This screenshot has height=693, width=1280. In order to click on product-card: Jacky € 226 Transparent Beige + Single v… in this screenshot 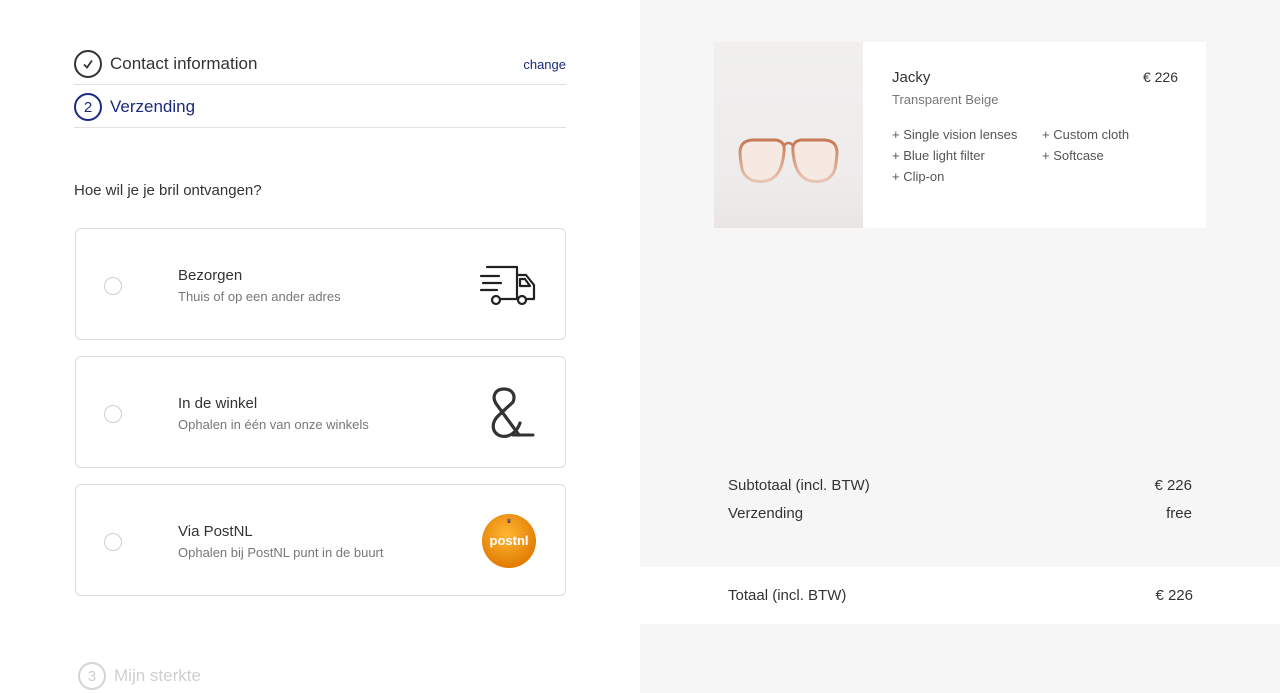, I will do `click(960, 135)`.